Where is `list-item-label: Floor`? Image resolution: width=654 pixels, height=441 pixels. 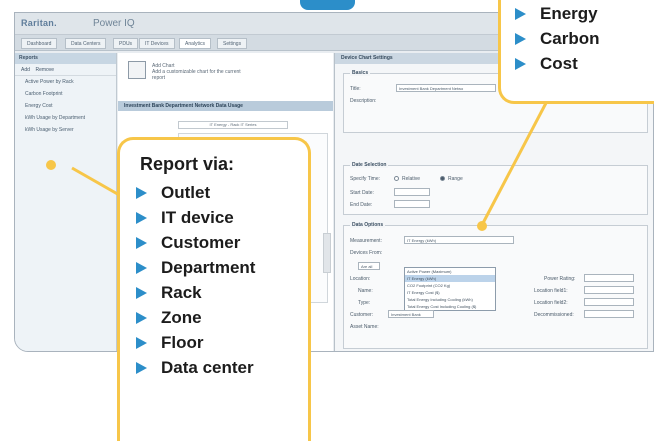
list-item-label: Floor is located at coordinates (182, 342).